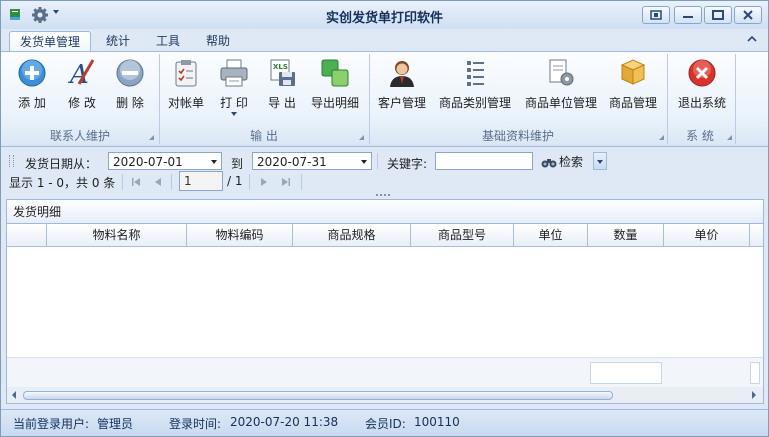  Describe the element at coordinates (136, 182) in the screenshot. I see `first-page-icon` at that location.